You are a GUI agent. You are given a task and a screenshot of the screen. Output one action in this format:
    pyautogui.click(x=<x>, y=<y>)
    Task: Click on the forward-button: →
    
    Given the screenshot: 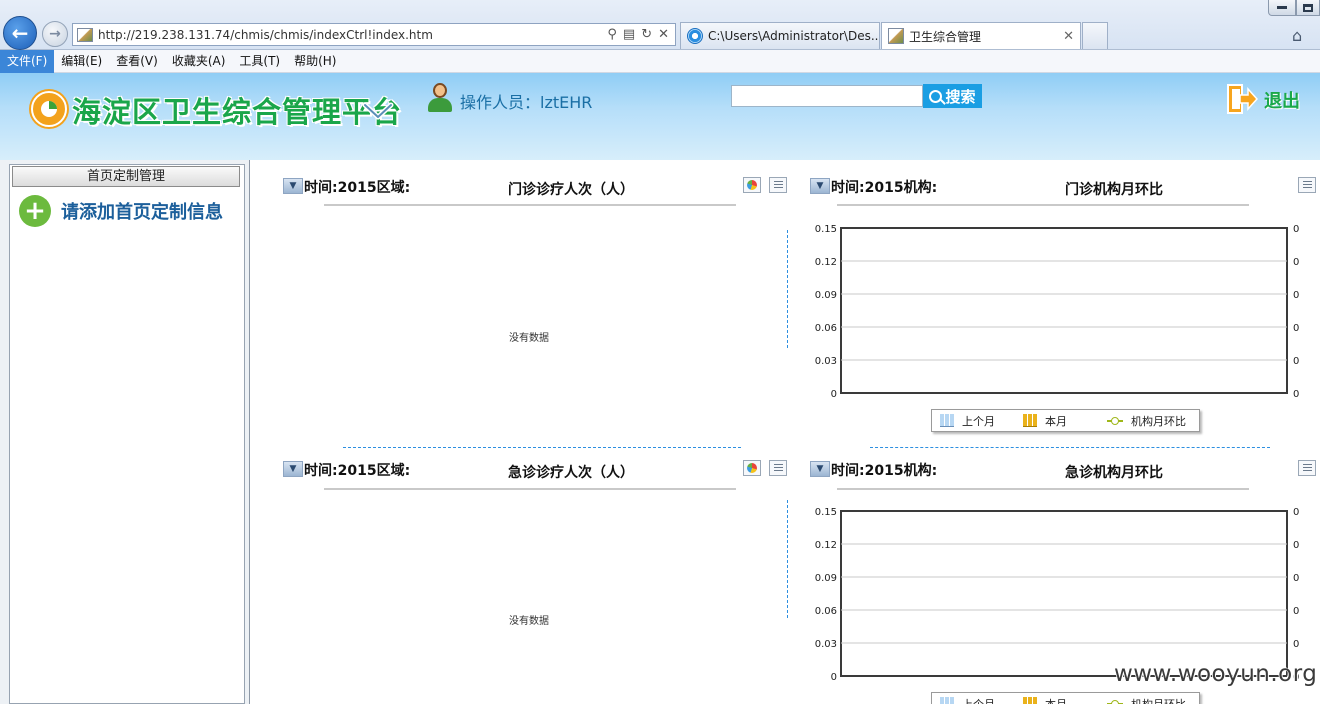 What is the action you would take?
    pyautogui.click(x=55, y=34)
    